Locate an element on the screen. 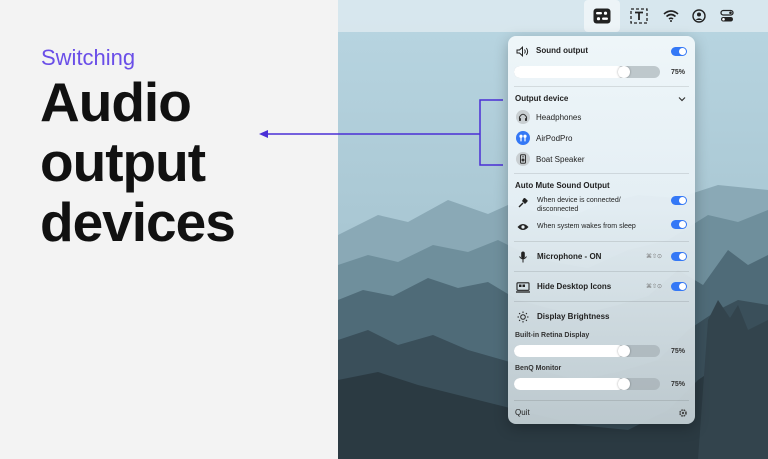  hide-desktop-icons-shortcut: ⌘⇧⊙ is located at coordinates (654, 287).